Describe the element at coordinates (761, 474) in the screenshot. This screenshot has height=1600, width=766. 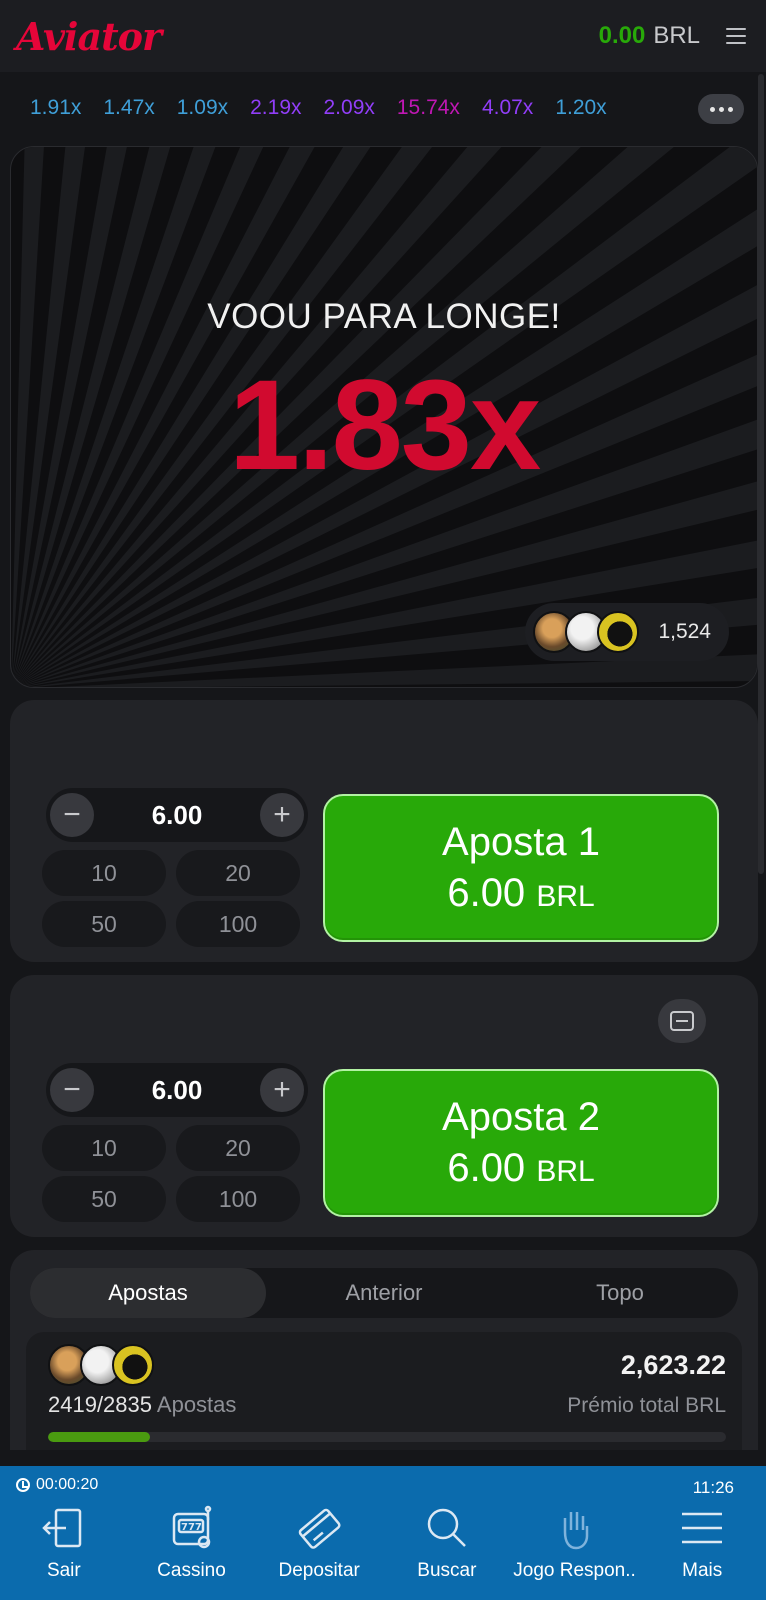
I see `scrollbar` at that location.